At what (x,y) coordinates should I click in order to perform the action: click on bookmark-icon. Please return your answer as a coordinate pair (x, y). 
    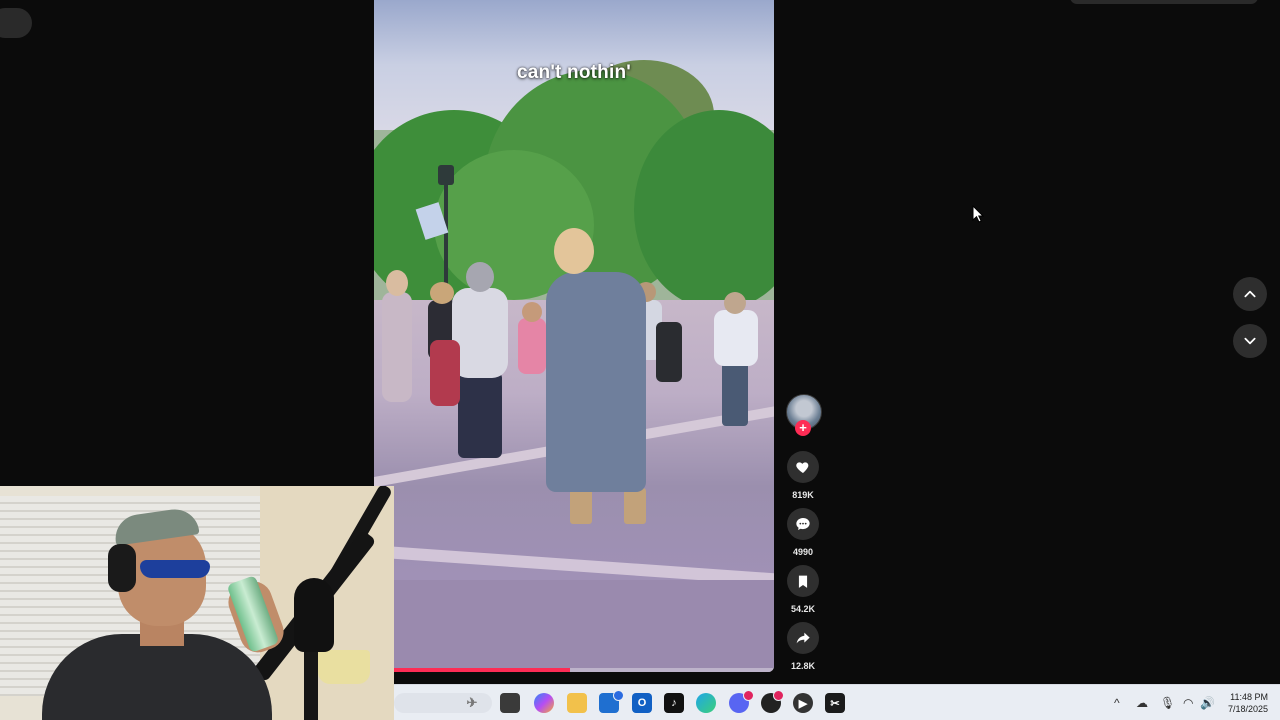
    Looking at the image, I should click on (803, 581).